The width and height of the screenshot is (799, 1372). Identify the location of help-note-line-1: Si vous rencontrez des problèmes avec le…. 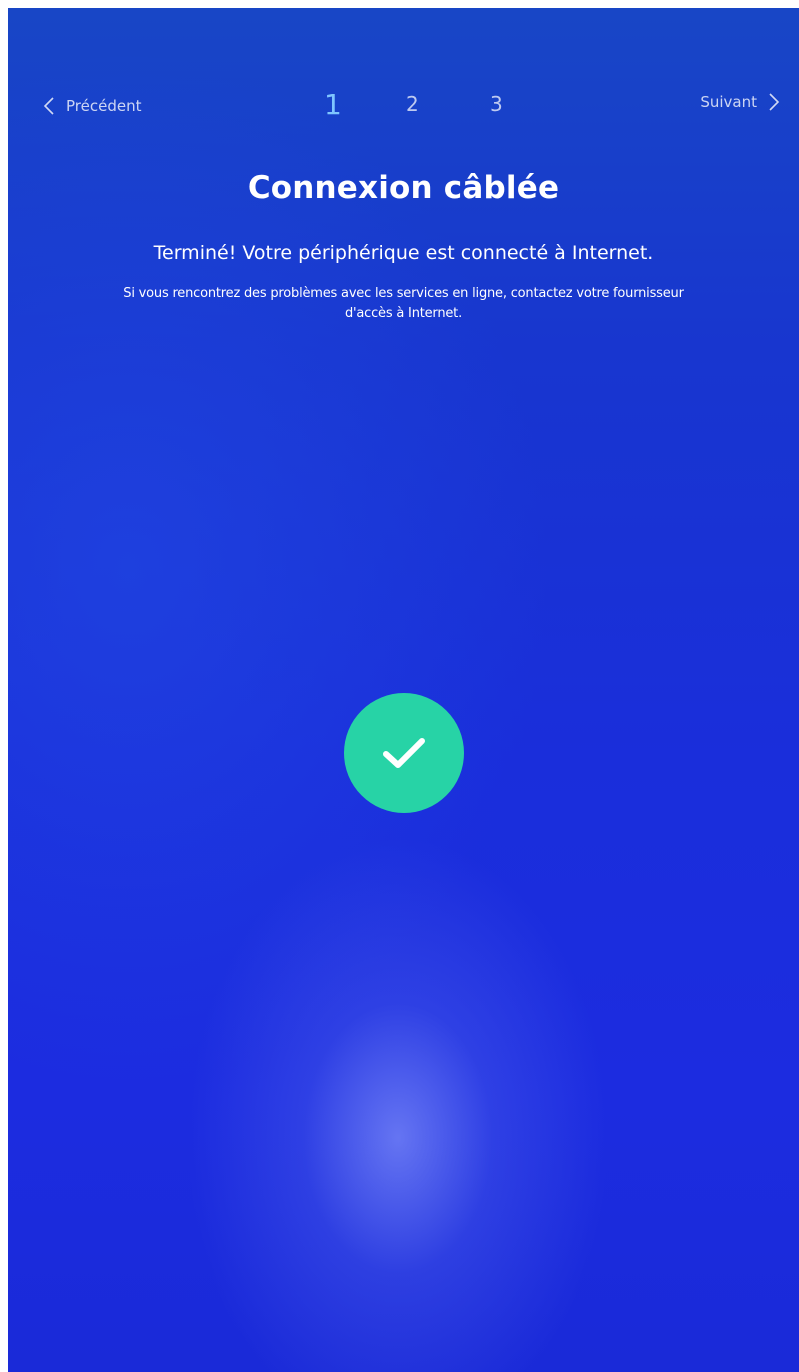
(403, 293).